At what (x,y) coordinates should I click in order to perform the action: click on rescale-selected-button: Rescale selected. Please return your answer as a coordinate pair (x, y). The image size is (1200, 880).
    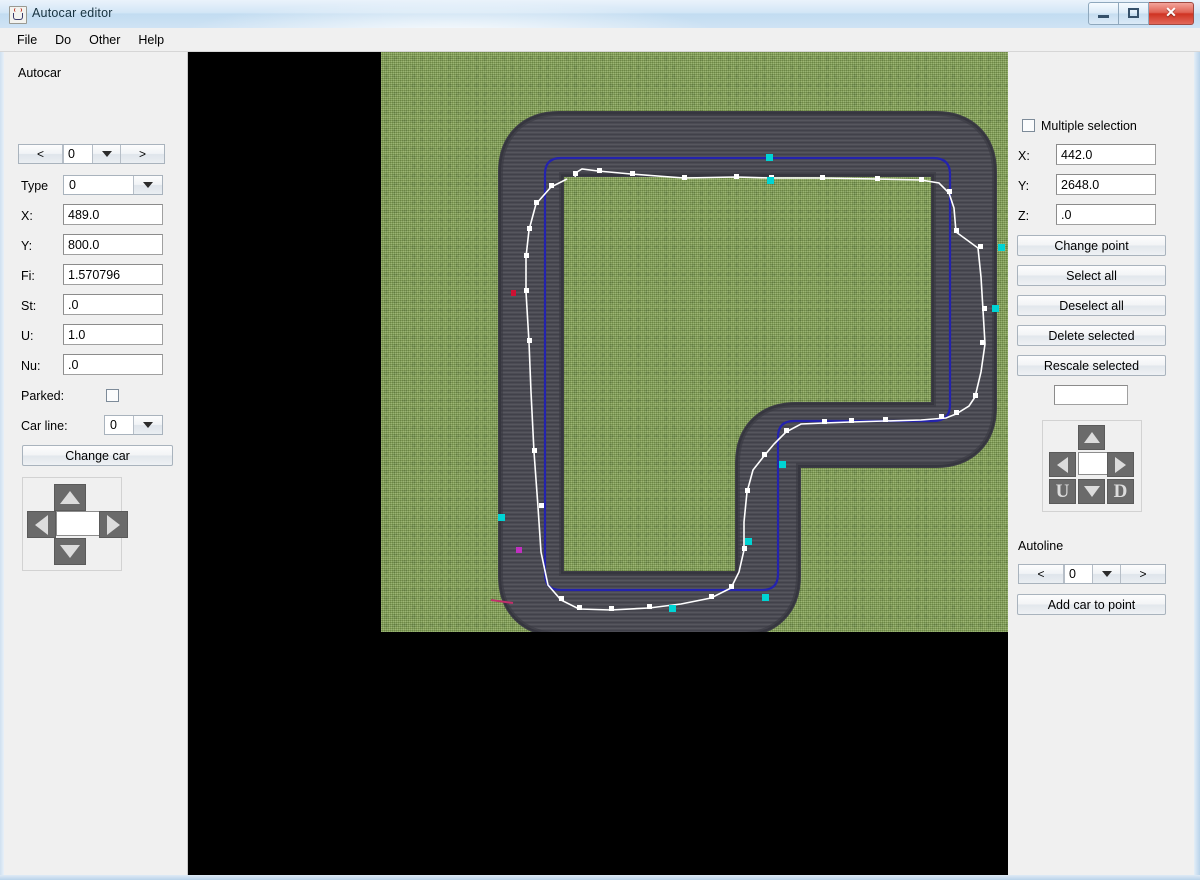
    Looking at the image, I should click on (1091, 365).